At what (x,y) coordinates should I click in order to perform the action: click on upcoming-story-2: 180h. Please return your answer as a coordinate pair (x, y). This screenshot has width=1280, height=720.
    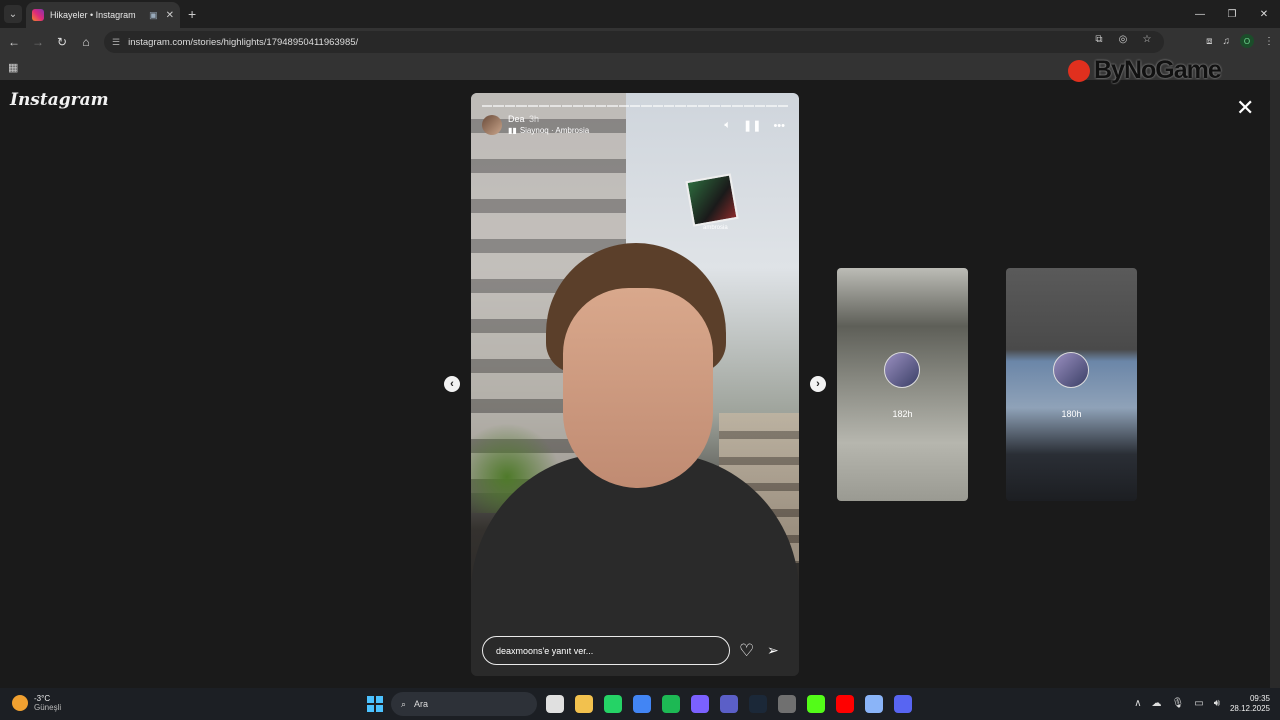
    Looking at the image, I should click on (1071, 384).